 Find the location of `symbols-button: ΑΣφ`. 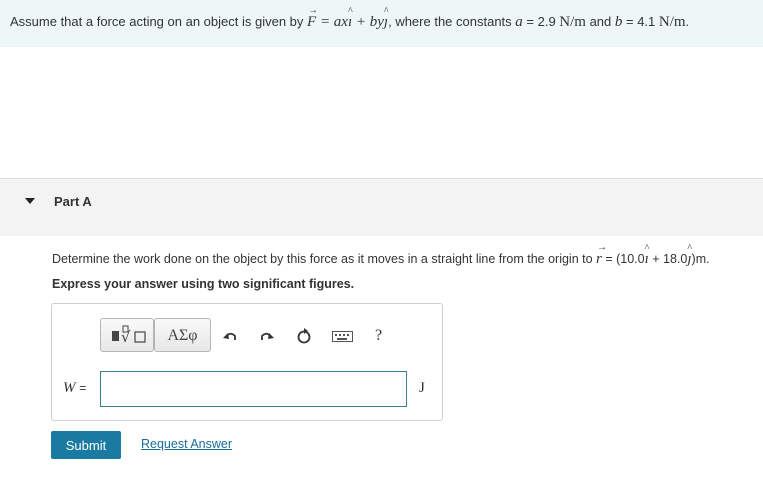

symbols-button: ΑΣφ is located at coordinates (182, 335).